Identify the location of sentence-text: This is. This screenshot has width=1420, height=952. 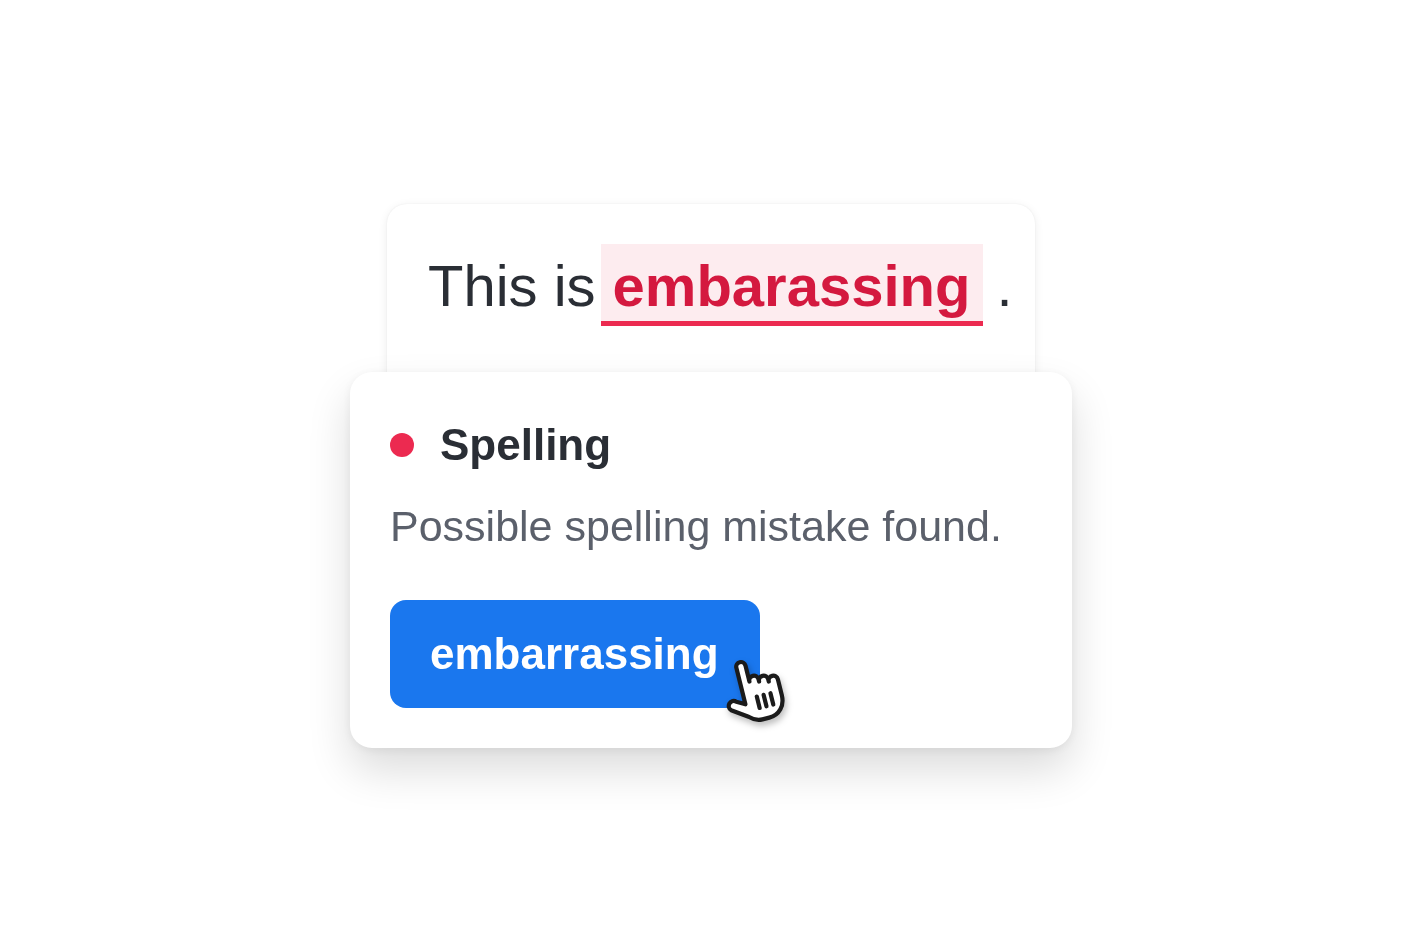
(512, 285).